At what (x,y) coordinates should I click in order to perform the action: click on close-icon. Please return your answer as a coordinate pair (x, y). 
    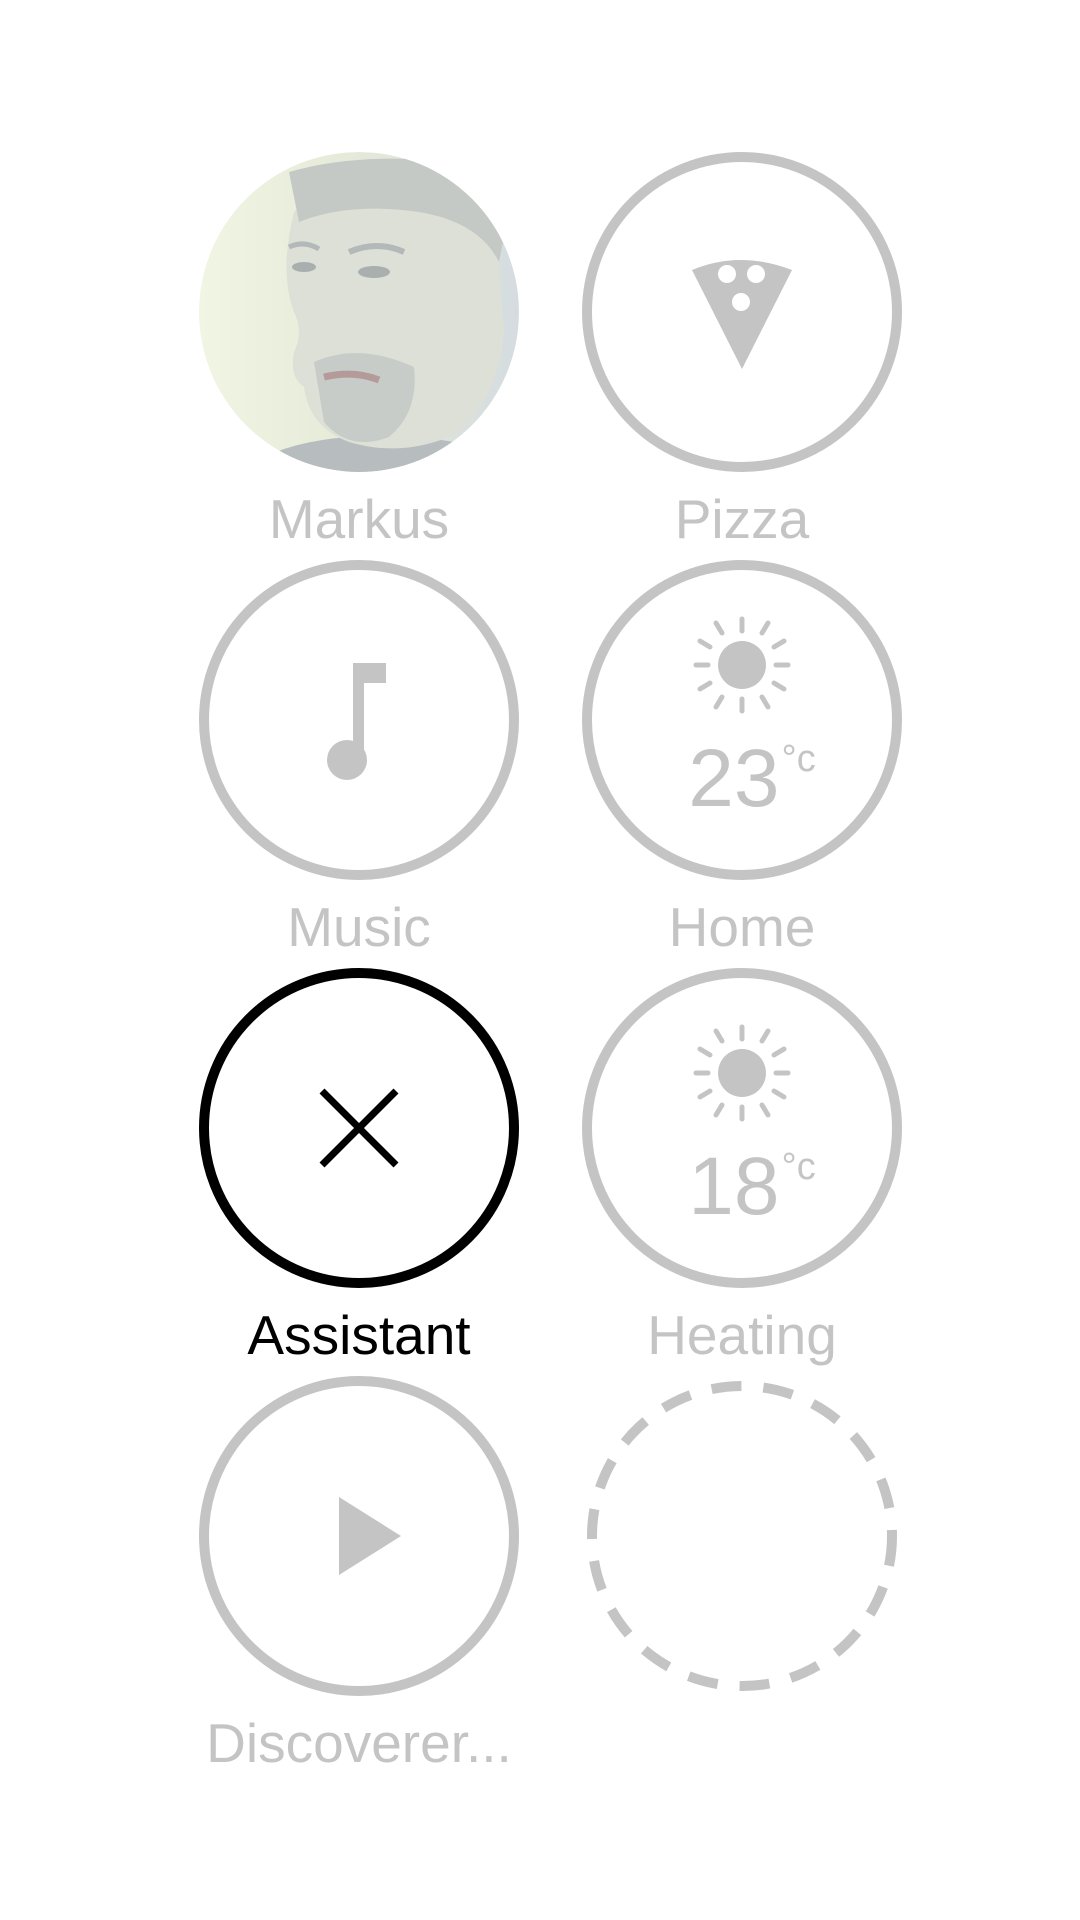
    Looking at the image, I should click on (359, 1128).